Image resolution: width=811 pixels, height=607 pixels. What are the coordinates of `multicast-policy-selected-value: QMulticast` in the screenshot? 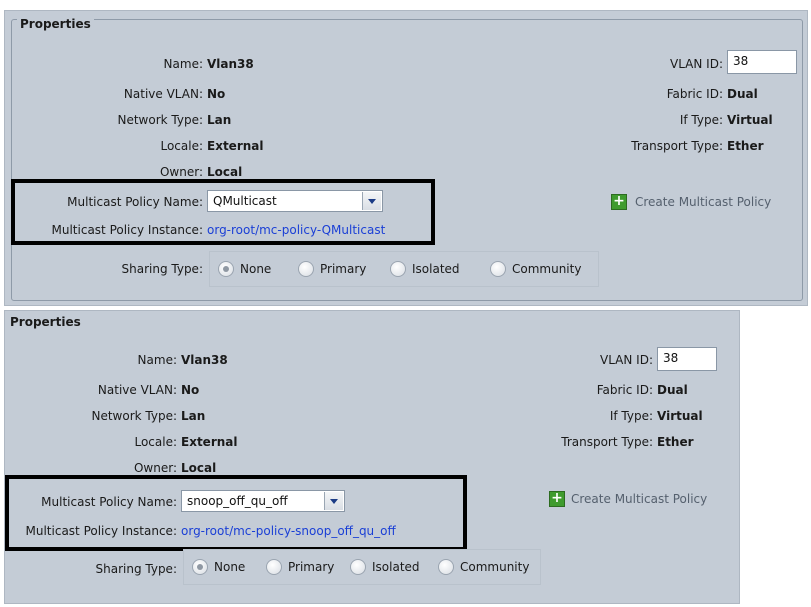 It's located at (245, 201).